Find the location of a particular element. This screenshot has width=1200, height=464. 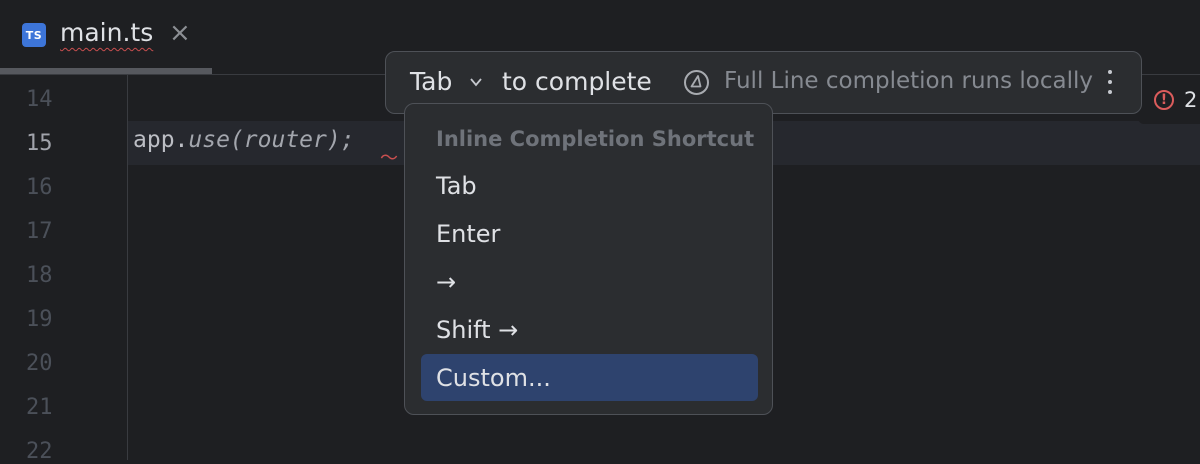

local-model-icon is located at coordinates (696, 82).